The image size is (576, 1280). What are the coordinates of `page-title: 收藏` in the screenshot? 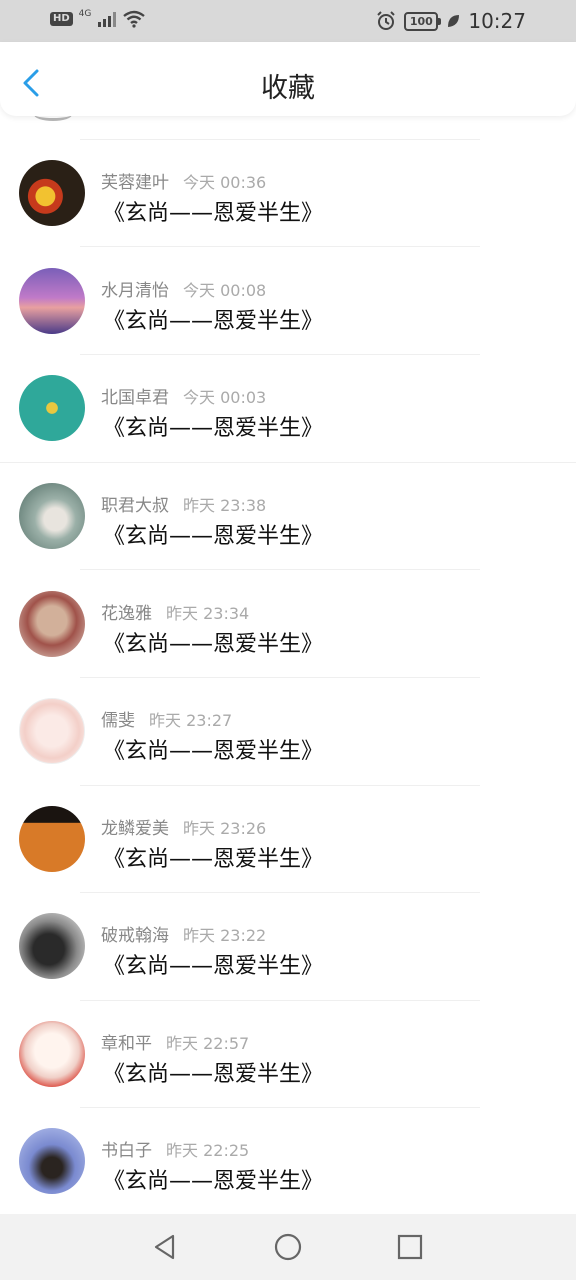 It's located at (288, 88).